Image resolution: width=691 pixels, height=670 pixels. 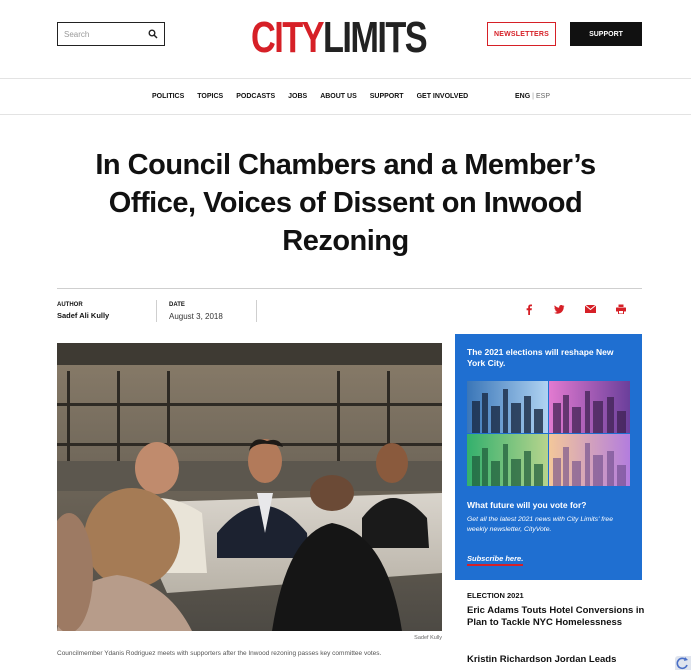 What do you see at coordinates (443, 96) in the screenshot?
I see `nav-item-get-involved: GET INVOLVED` at bounding box center [443, 96].